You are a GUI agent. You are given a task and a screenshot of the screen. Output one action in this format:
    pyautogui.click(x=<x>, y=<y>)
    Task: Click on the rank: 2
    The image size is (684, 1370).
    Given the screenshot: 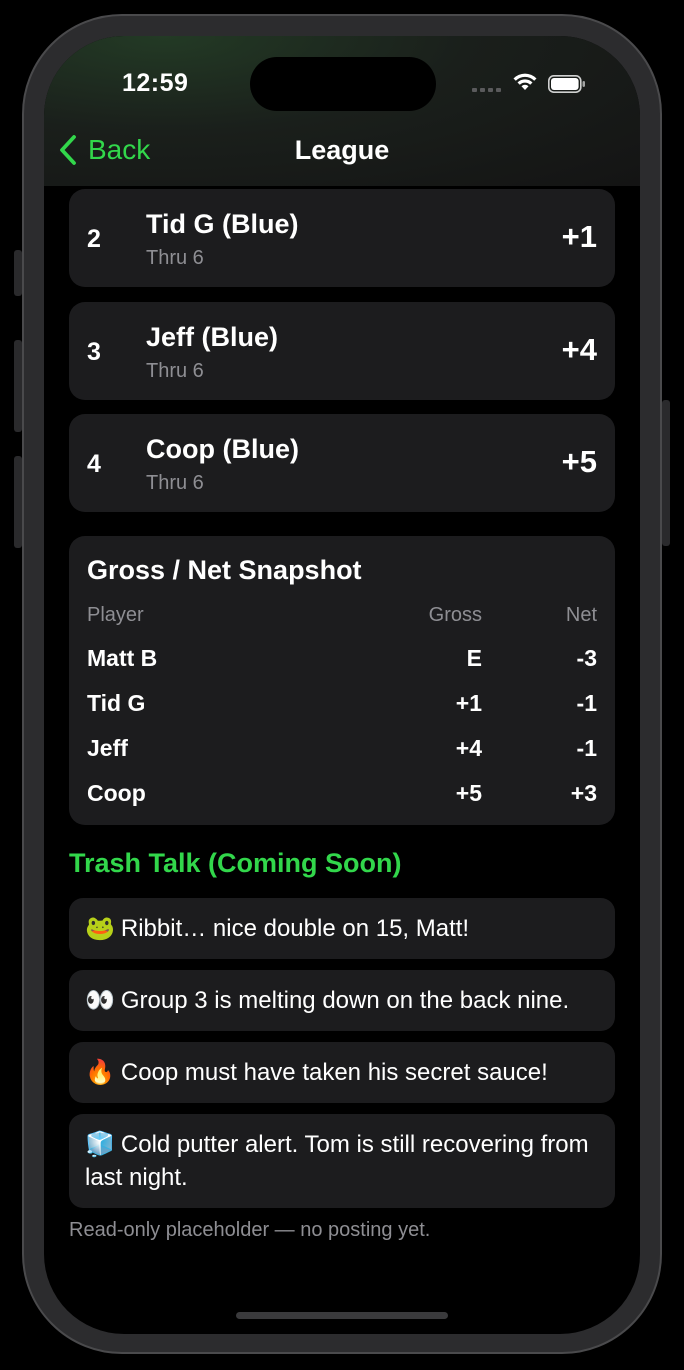 What is the action you would take?
    pyautogui.click(x=94, y=239)
    